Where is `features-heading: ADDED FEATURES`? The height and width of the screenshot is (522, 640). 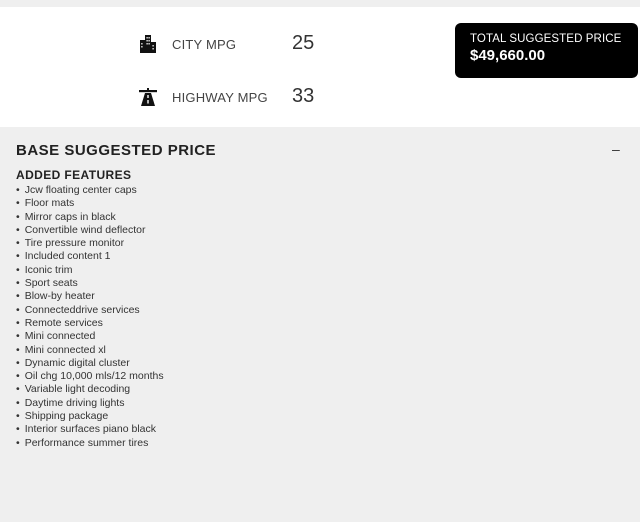 features-heading: ADDED FEATURES is located at coordinates (74, 175).